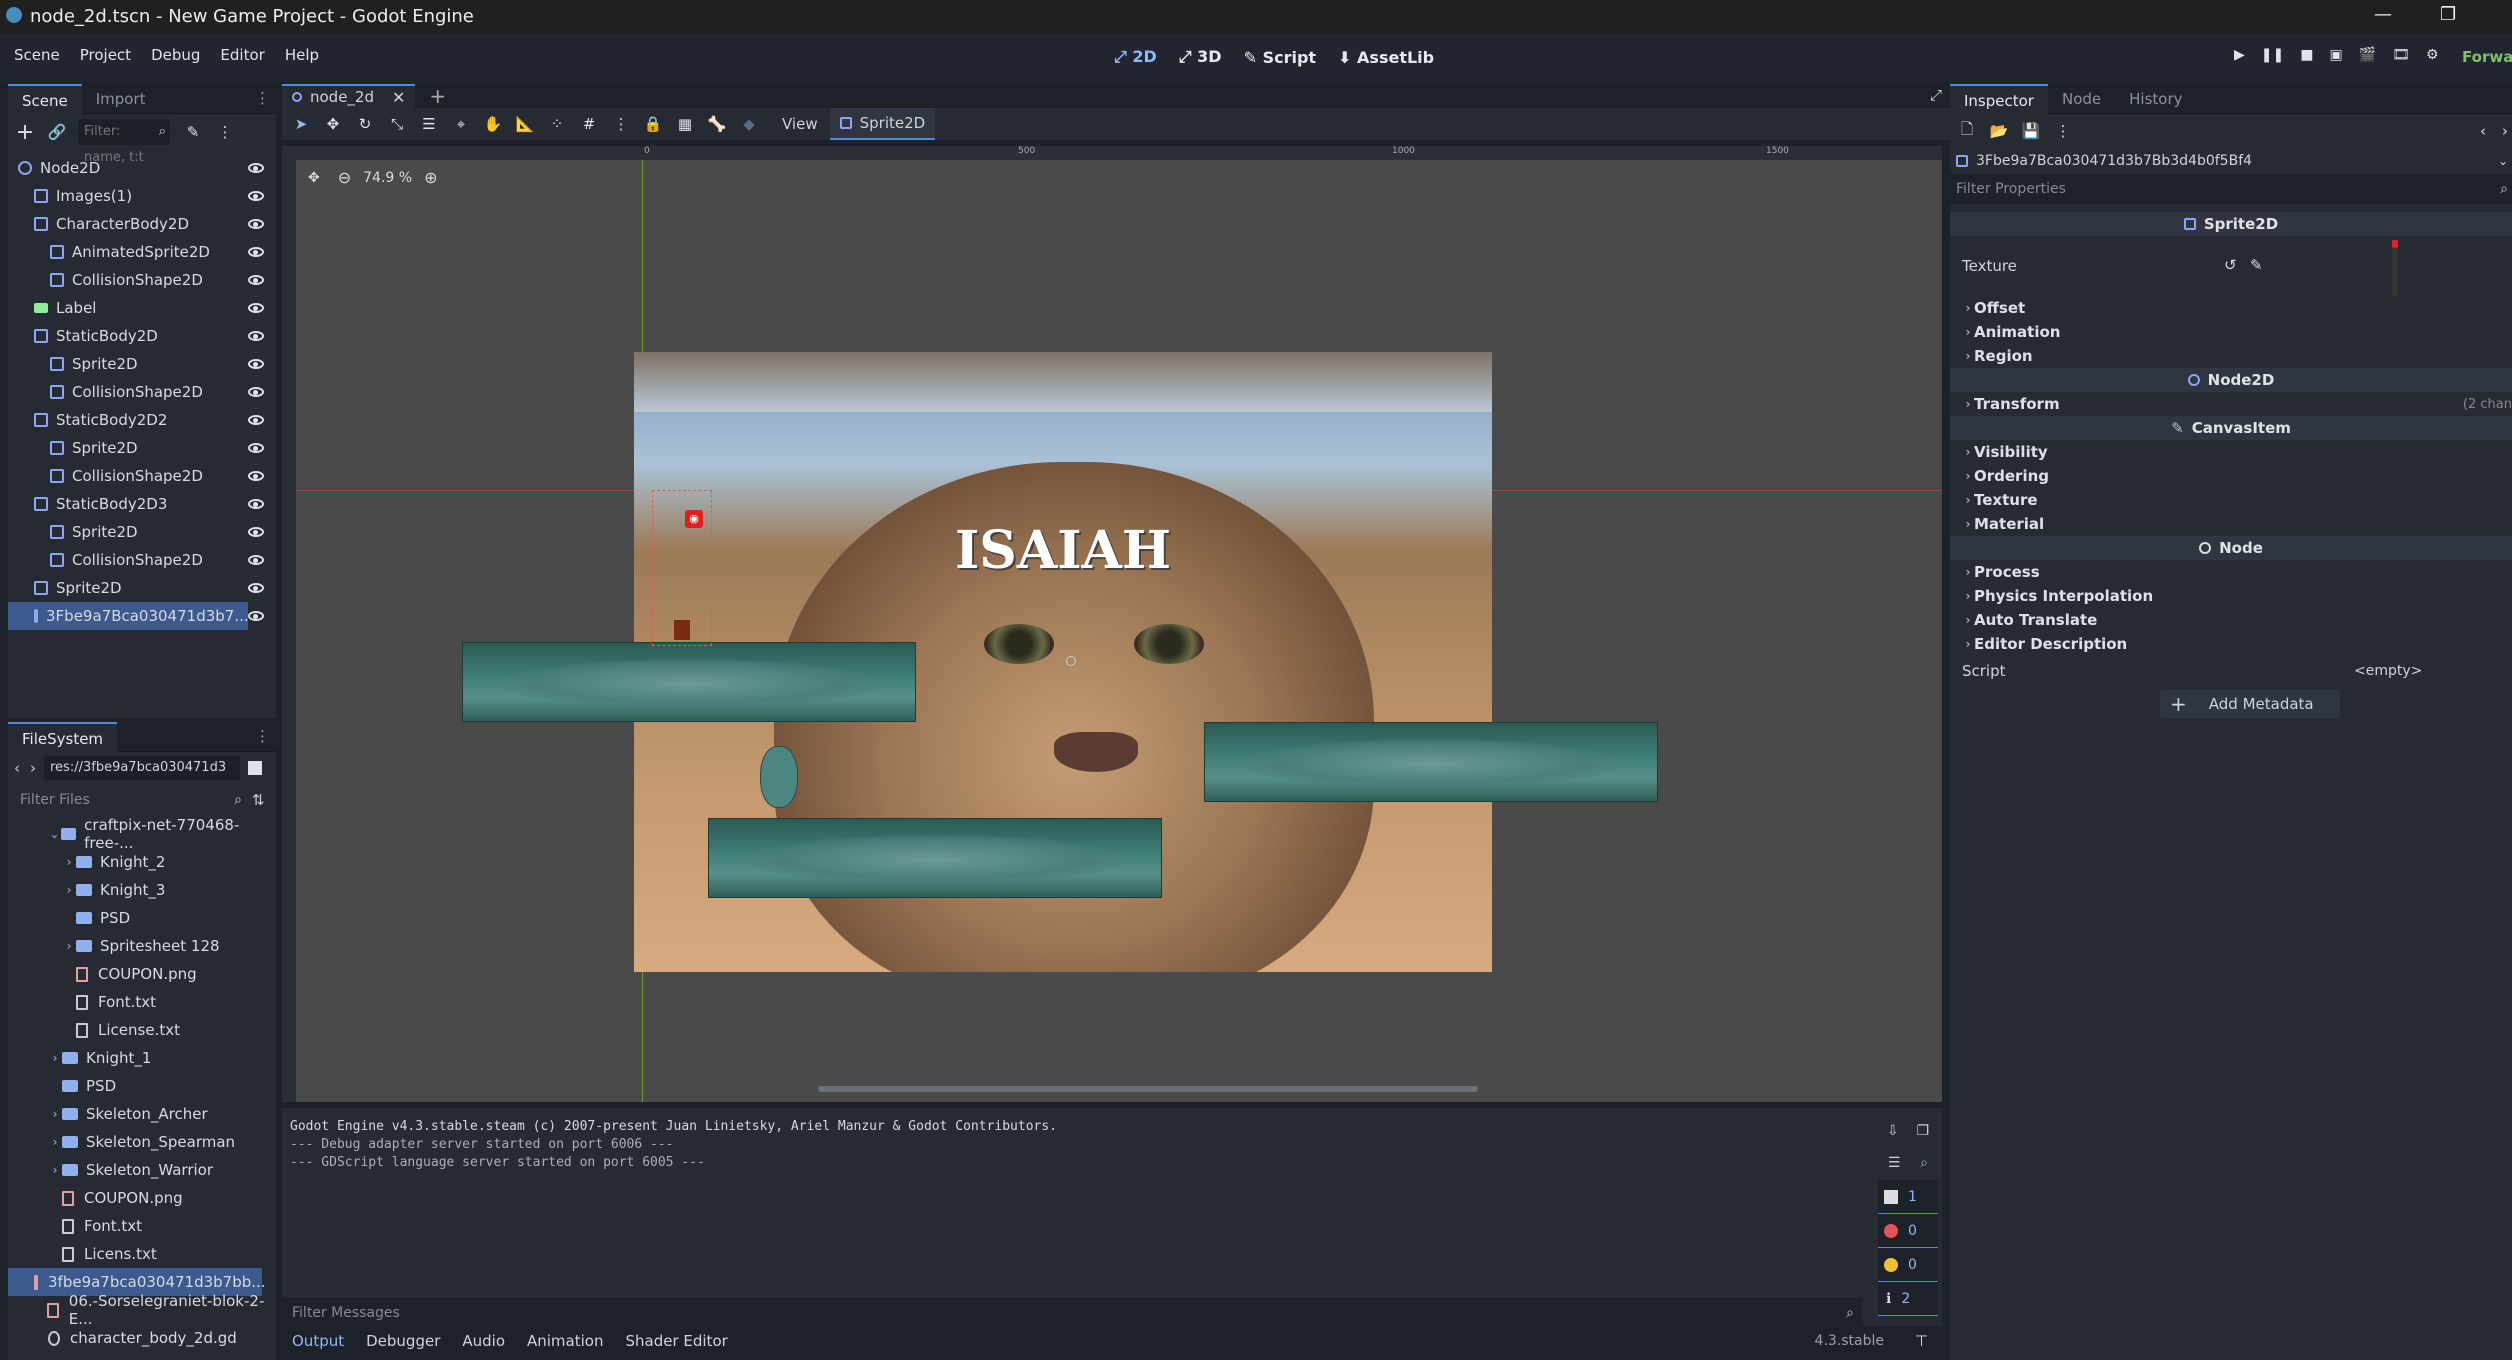  What do you see at coordinates (2231, 572) in the screenshot?
I see `prop-process: › Process` at bounding box center [2231, 572].